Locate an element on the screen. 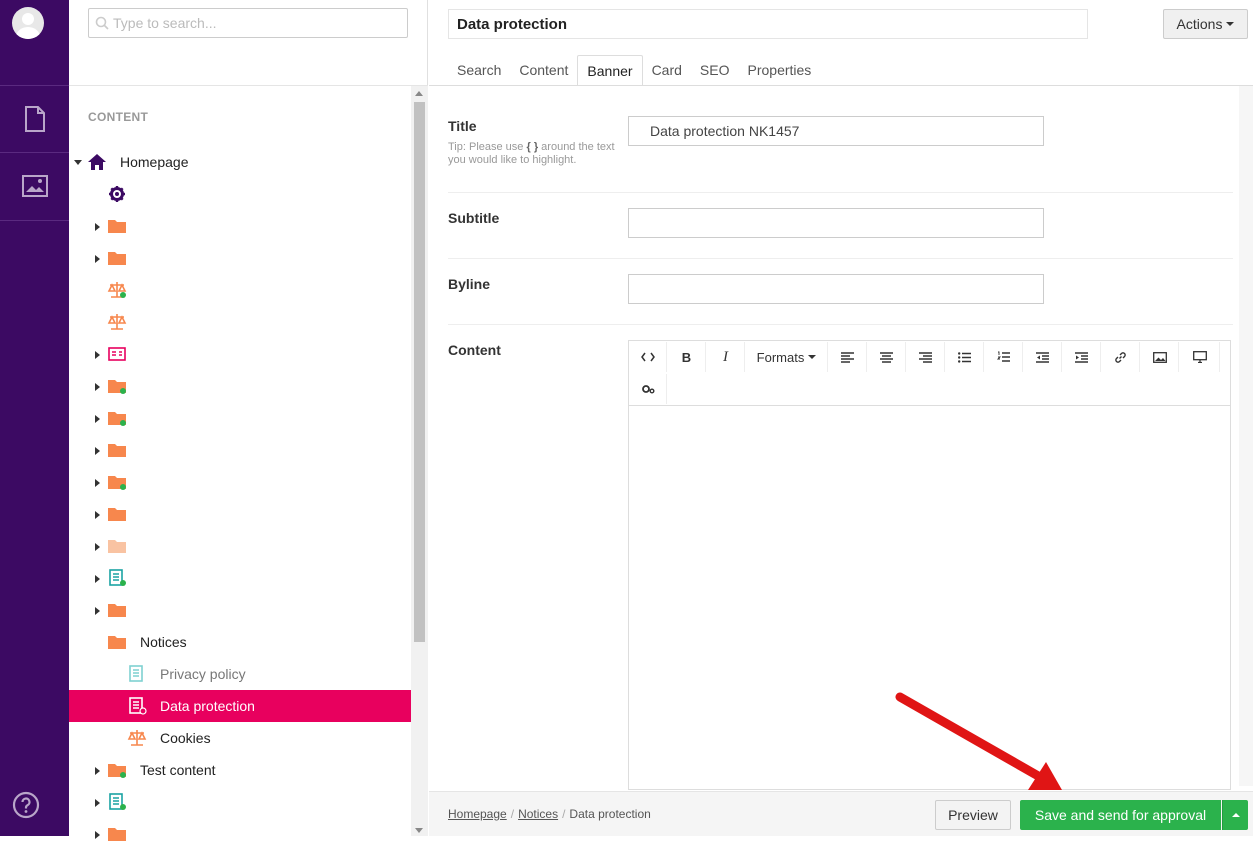 This screenshot has height=850, width=1253. tree-node-test-content: Test content is located at coordinates (240, 770).